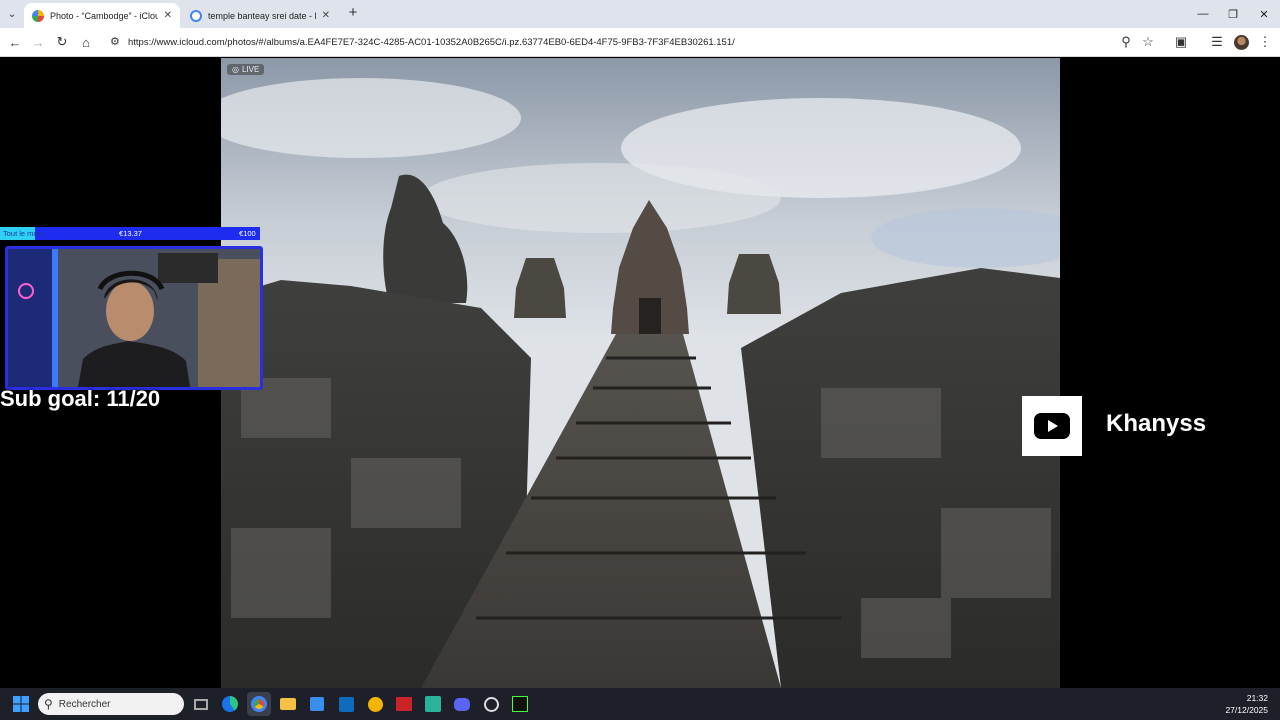 This screenshot has width=1280, height=720. What do you see at coordinates (1148, 42) in the screenshot?
I see `bookmark-star-icon: ☆` at bounding box center [1148, 42].